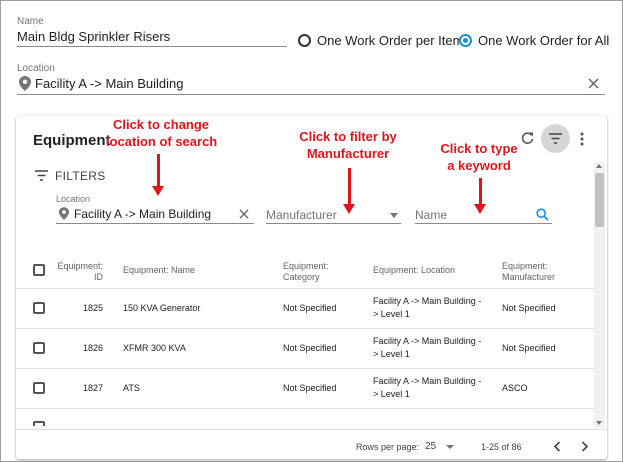  I want to click on arrow-manufacturer-head, so click(349, 209).